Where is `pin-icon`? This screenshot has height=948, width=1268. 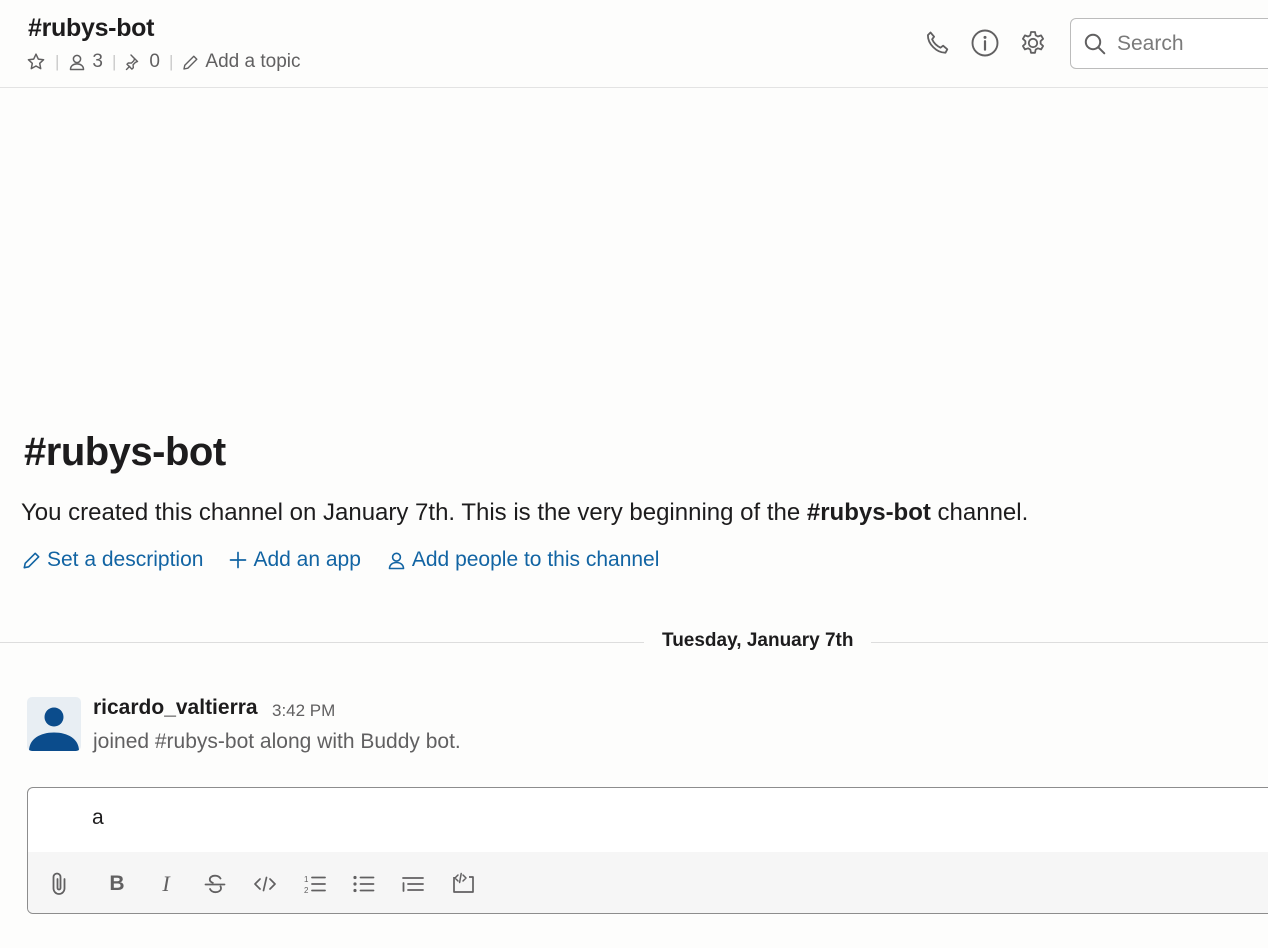
pin-icon is located at coordinates (132, 62).